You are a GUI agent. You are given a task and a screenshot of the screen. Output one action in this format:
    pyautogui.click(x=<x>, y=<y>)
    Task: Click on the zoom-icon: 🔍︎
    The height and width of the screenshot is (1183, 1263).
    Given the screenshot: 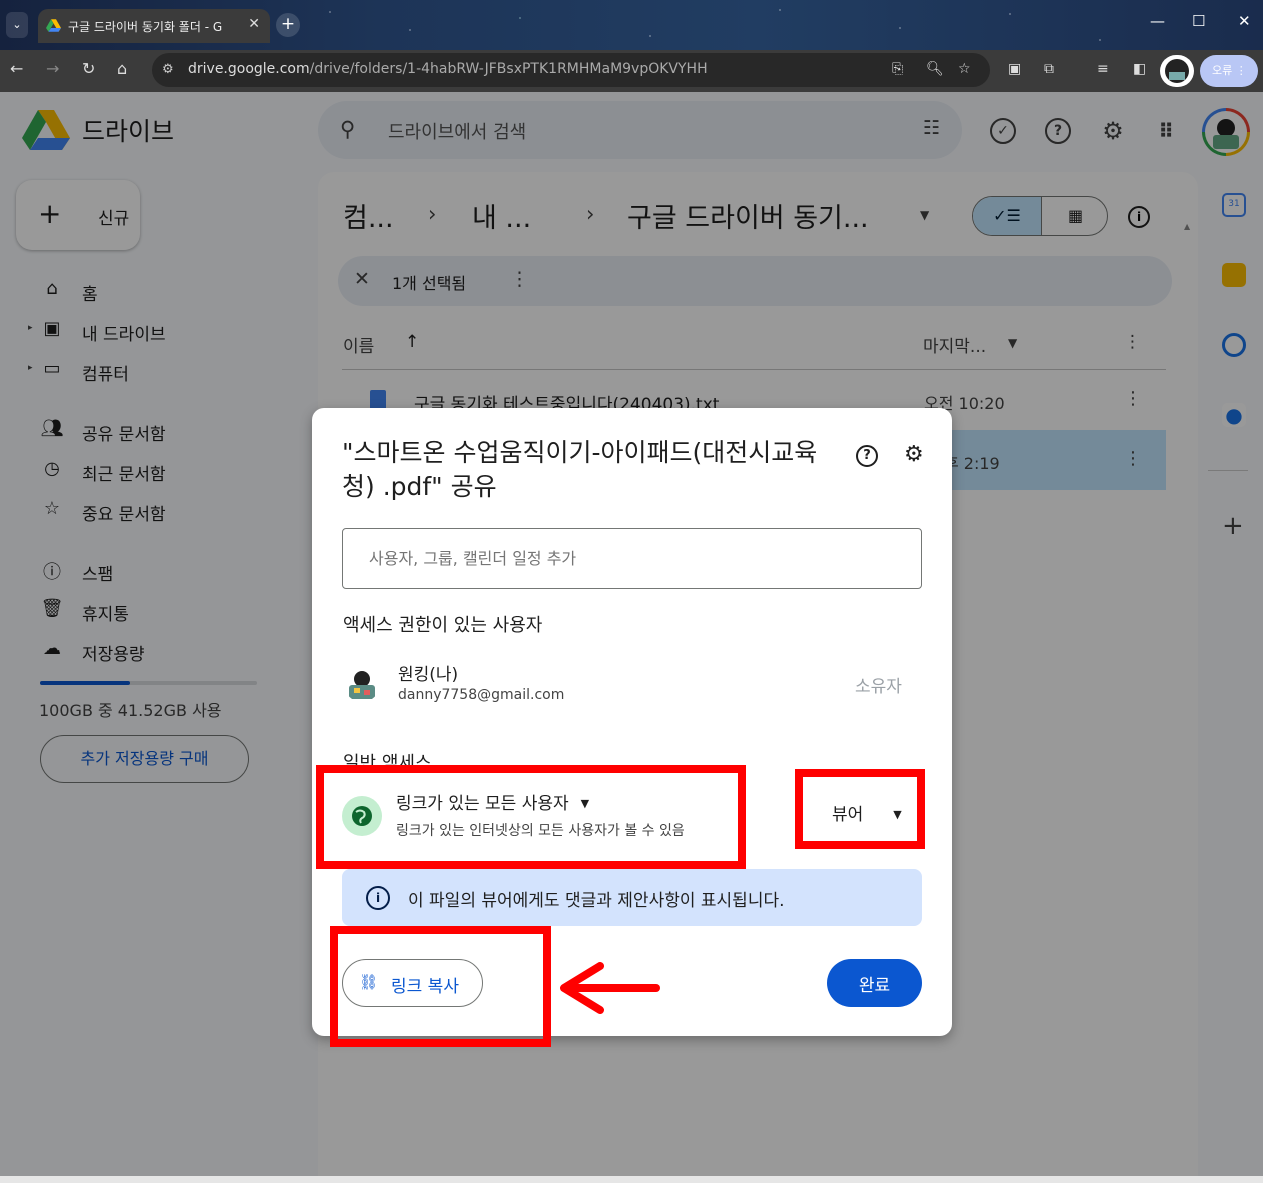 What is the action you would take?
    pyautogui.click(x=935, y=69)
    